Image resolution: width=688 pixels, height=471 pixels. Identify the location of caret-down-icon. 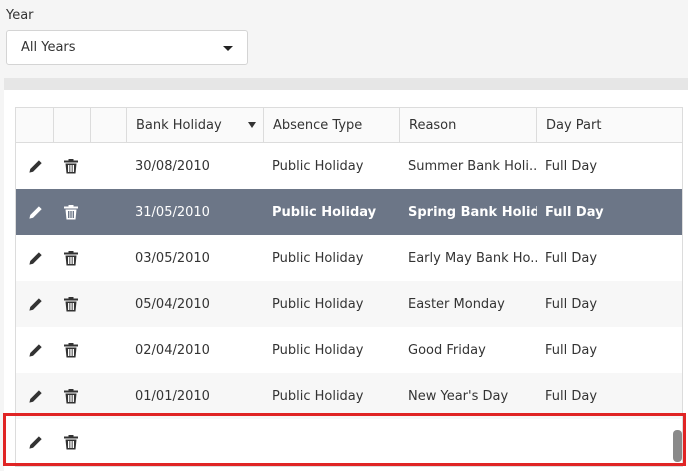
(228, 48).